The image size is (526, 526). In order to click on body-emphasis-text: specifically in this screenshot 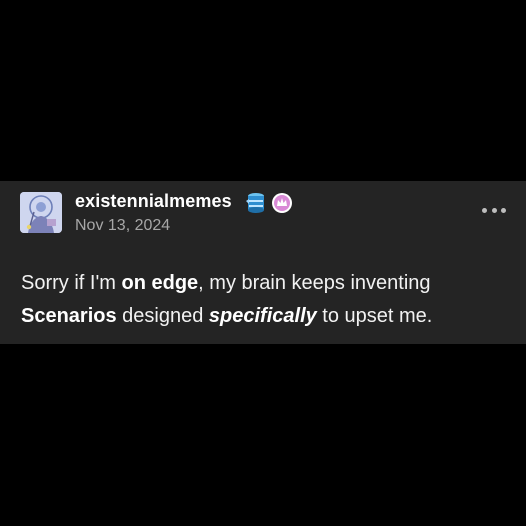, I will do `click(262, 316)`.